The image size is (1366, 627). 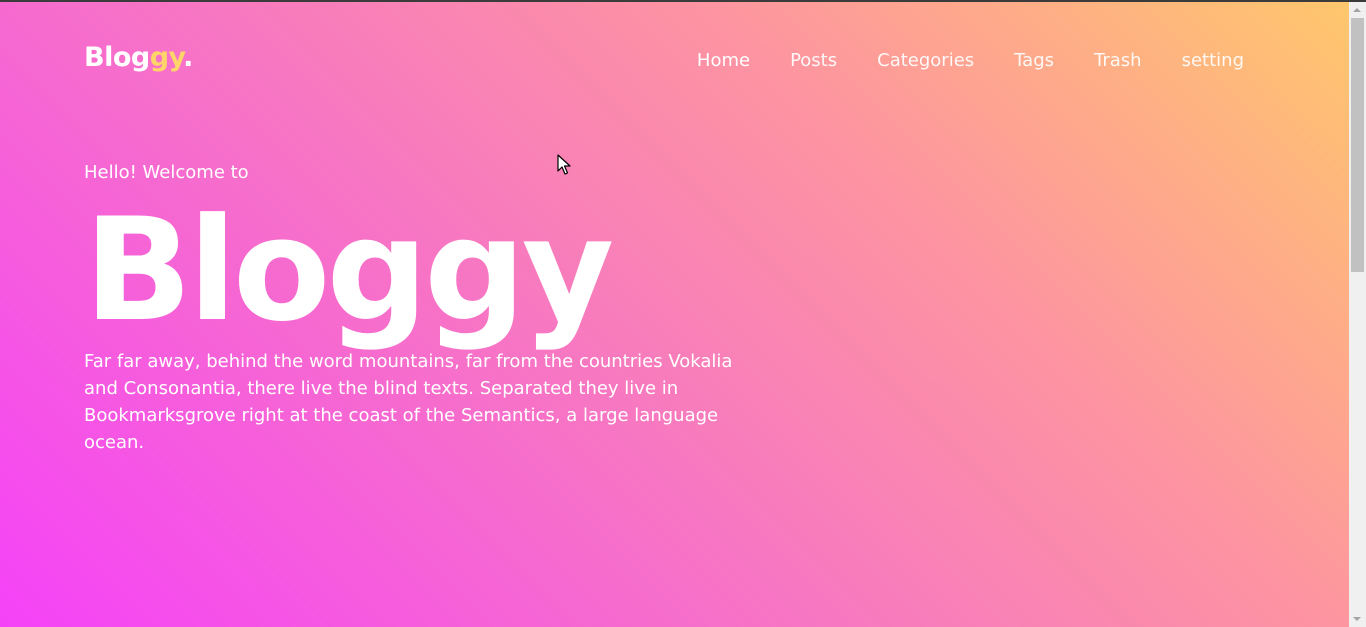 I want to click on hero-title: Bloggy, so click(x=349, y=270).